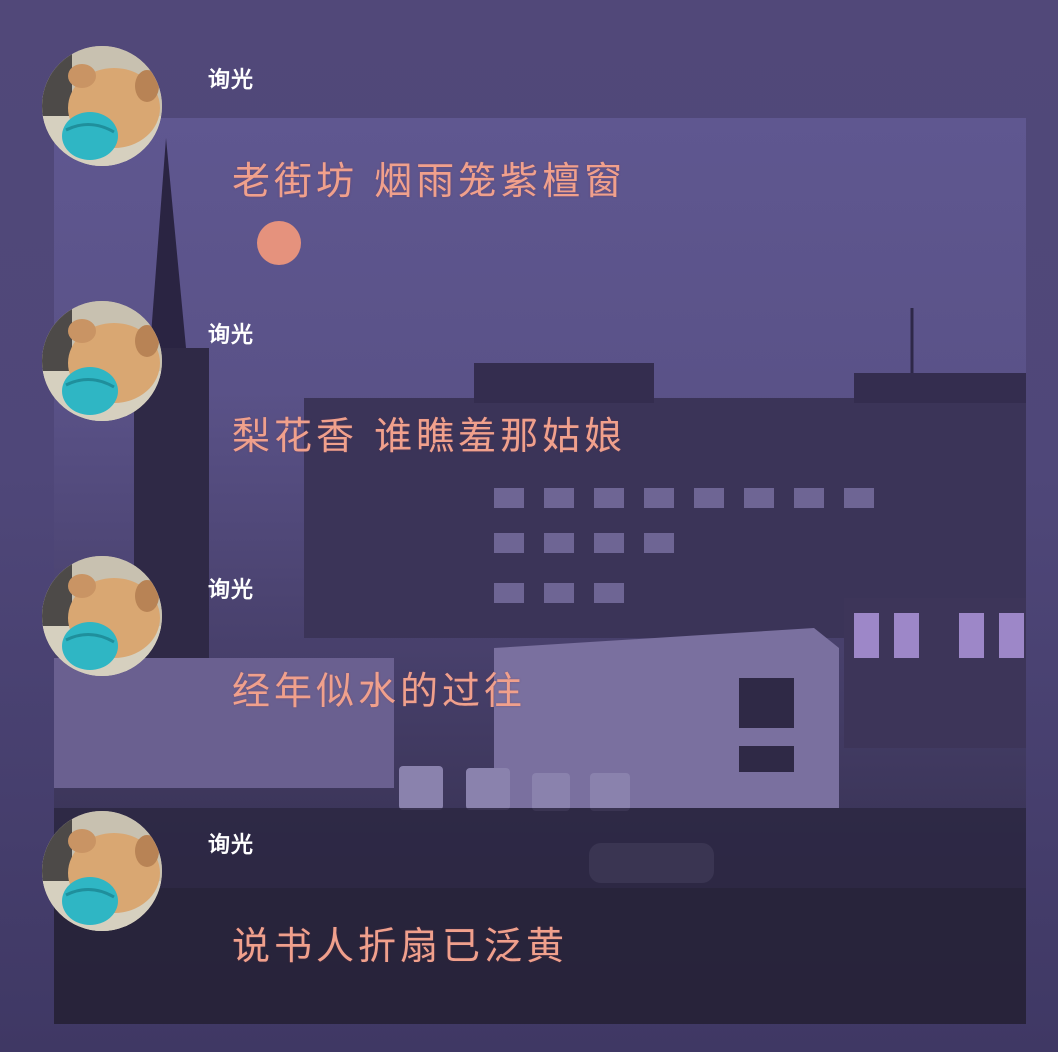 Image resolution: width=1058 pixels, height=1052 pixels. Describe the element at coordinates (429, 432) in the screenshot. I see `message-text: 梨花香 谁瞧羞那姑娘` at that location.